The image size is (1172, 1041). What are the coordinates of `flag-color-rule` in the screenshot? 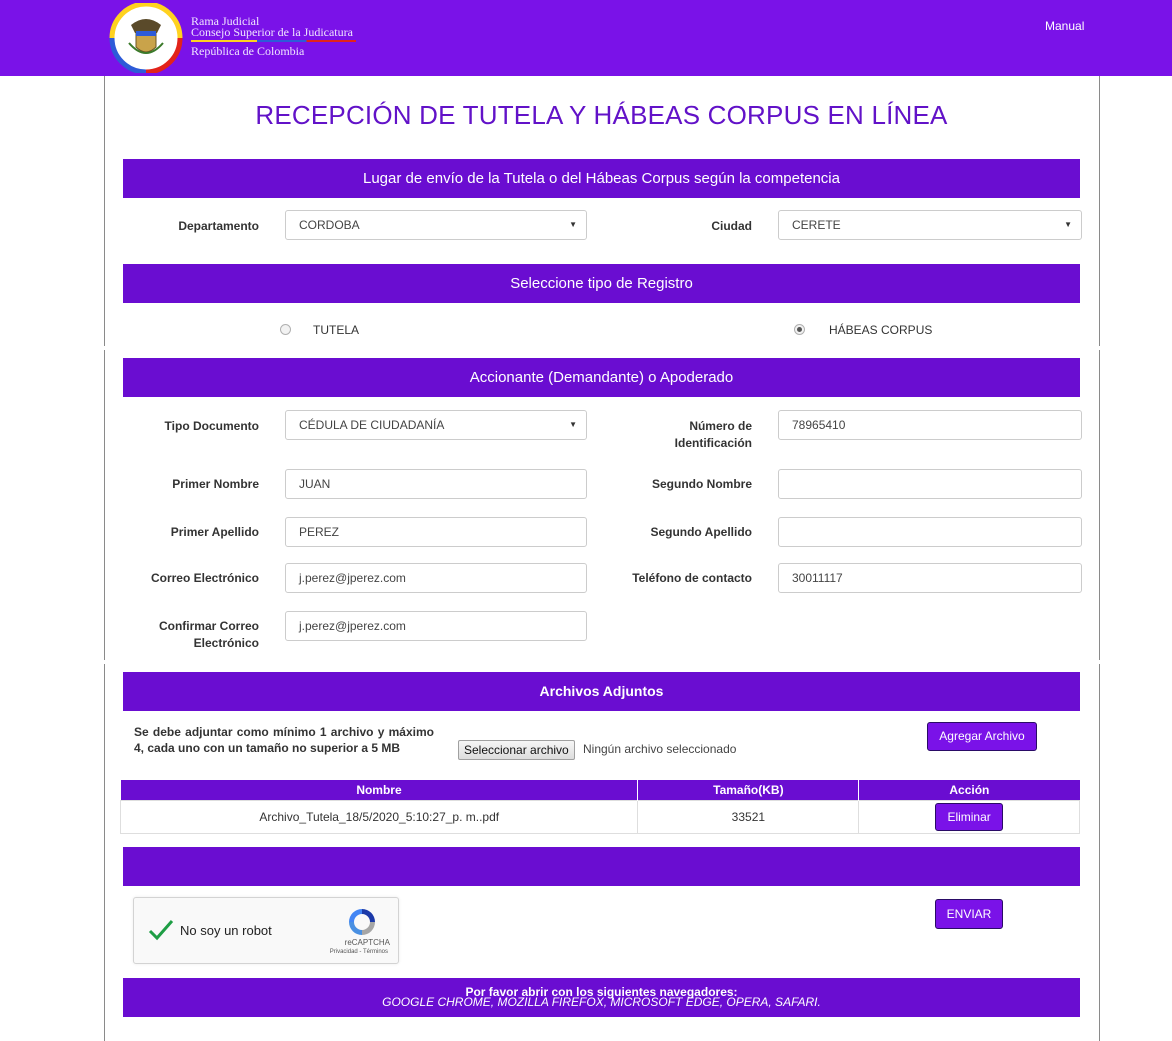 It's located at (273, 41).